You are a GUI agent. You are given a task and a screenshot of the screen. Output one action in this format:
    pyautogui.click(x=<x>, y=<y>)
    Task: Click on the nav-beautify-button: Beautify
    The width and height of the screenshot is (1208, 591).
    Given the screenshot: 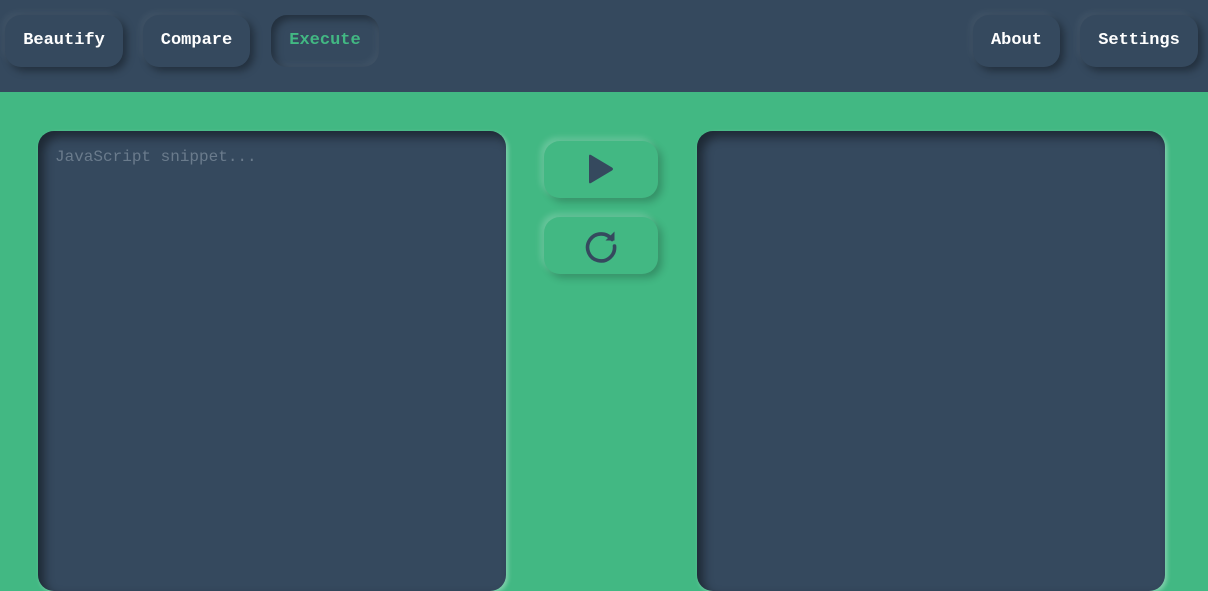 What is the action you would take?
    pyautogui.click(x=64, y=41)
    